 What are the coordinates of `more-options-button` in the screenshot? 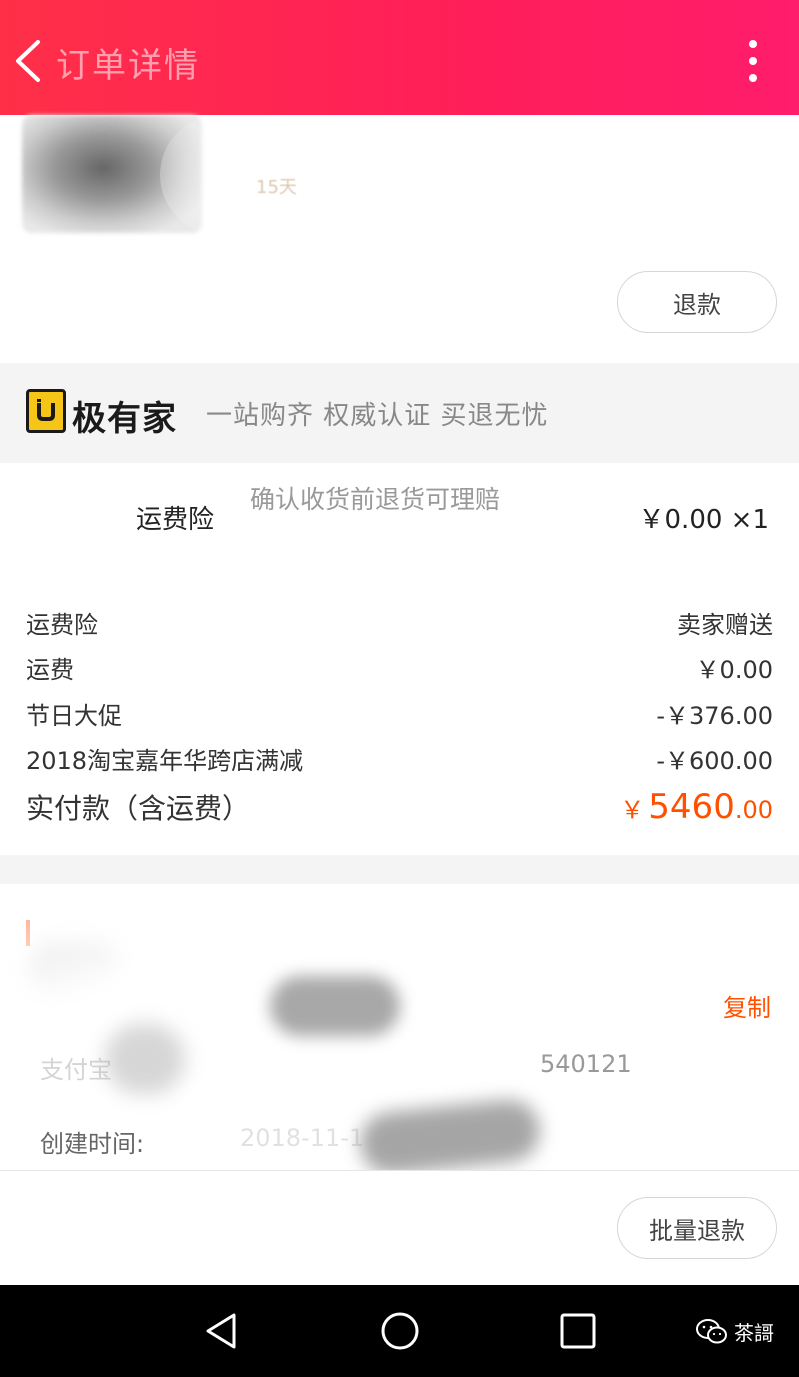 It's located at (753, 62).